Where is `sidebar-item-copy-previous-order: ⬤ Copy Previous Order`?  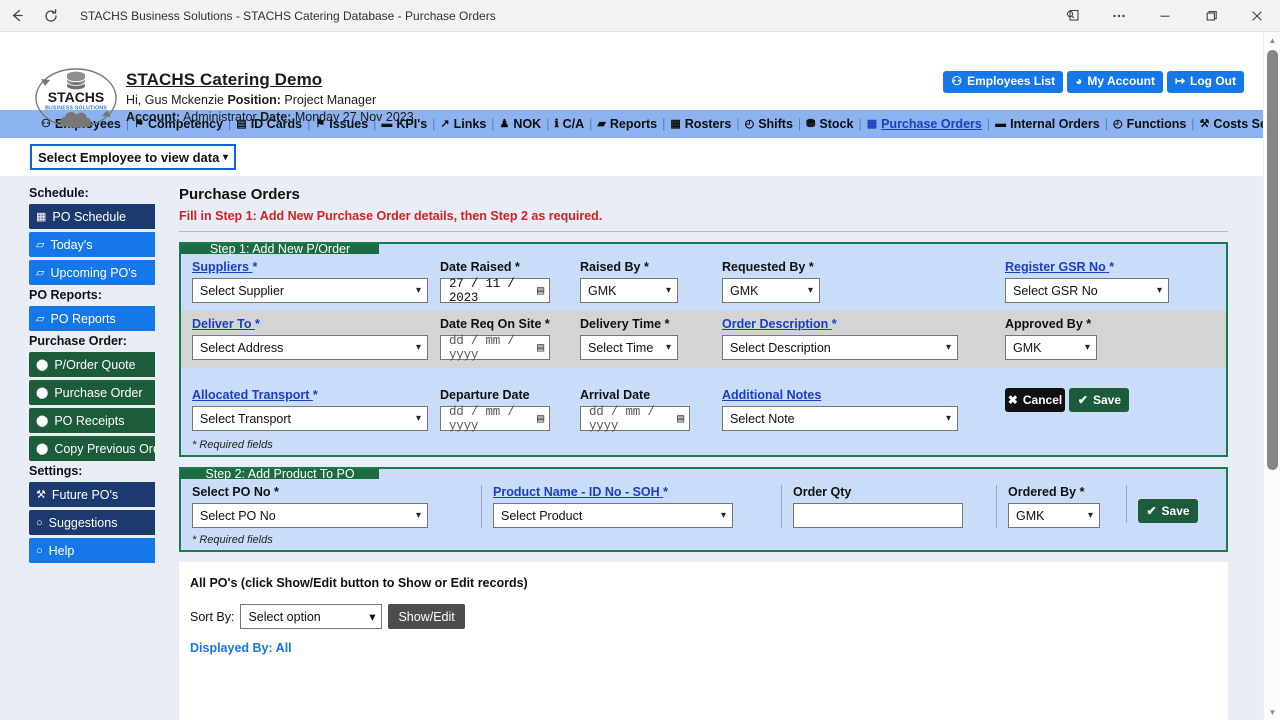 sidebar-item-copy-previous-order: ⬤ Copy Previous Order is located at coordinates (100, 448).